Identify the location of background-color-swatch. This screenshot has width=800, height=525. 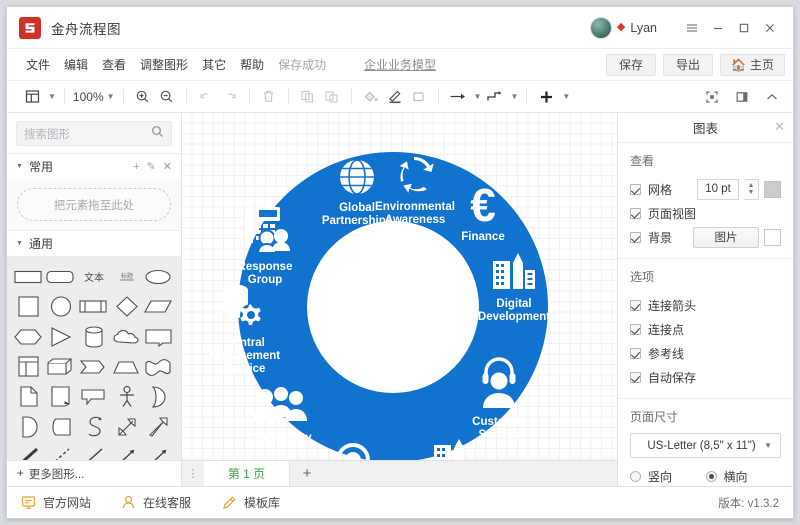
(772, 237).